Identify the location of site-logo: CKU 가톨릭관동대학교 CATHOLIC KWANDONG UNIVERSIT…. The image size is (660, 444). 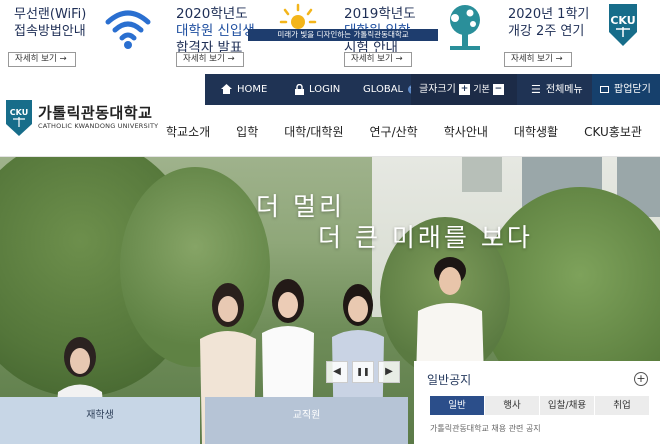
(89, 120).